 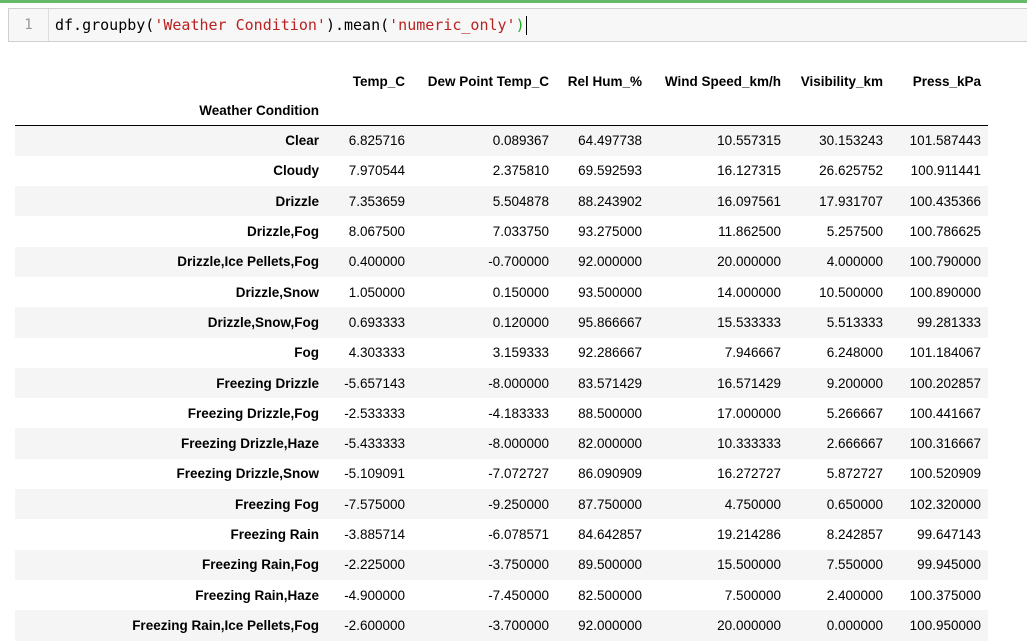 I want to click on table-cell: 5.513333, so click(x=854, y=322).